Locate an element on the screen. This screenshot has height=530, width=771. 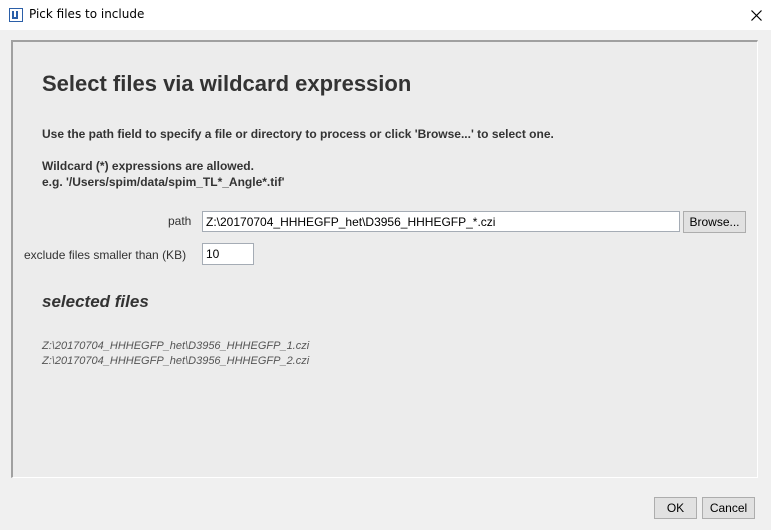
close-icon is located at coordinates (756, 15).